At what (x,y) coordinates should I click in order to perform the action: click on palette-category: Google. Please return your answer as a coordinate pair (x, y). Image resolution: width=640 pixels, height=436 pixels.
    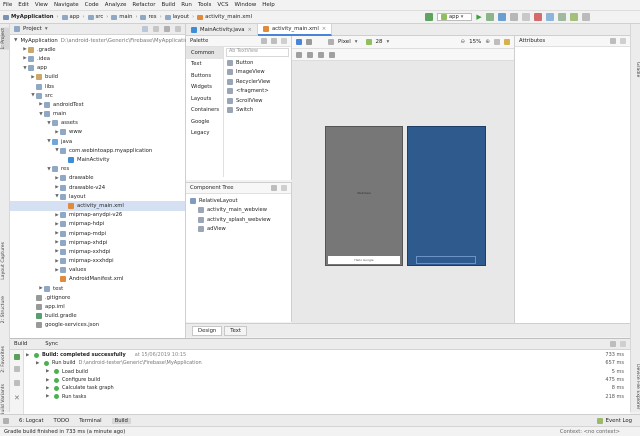
    Looking at the image, I should click on (204, 122).